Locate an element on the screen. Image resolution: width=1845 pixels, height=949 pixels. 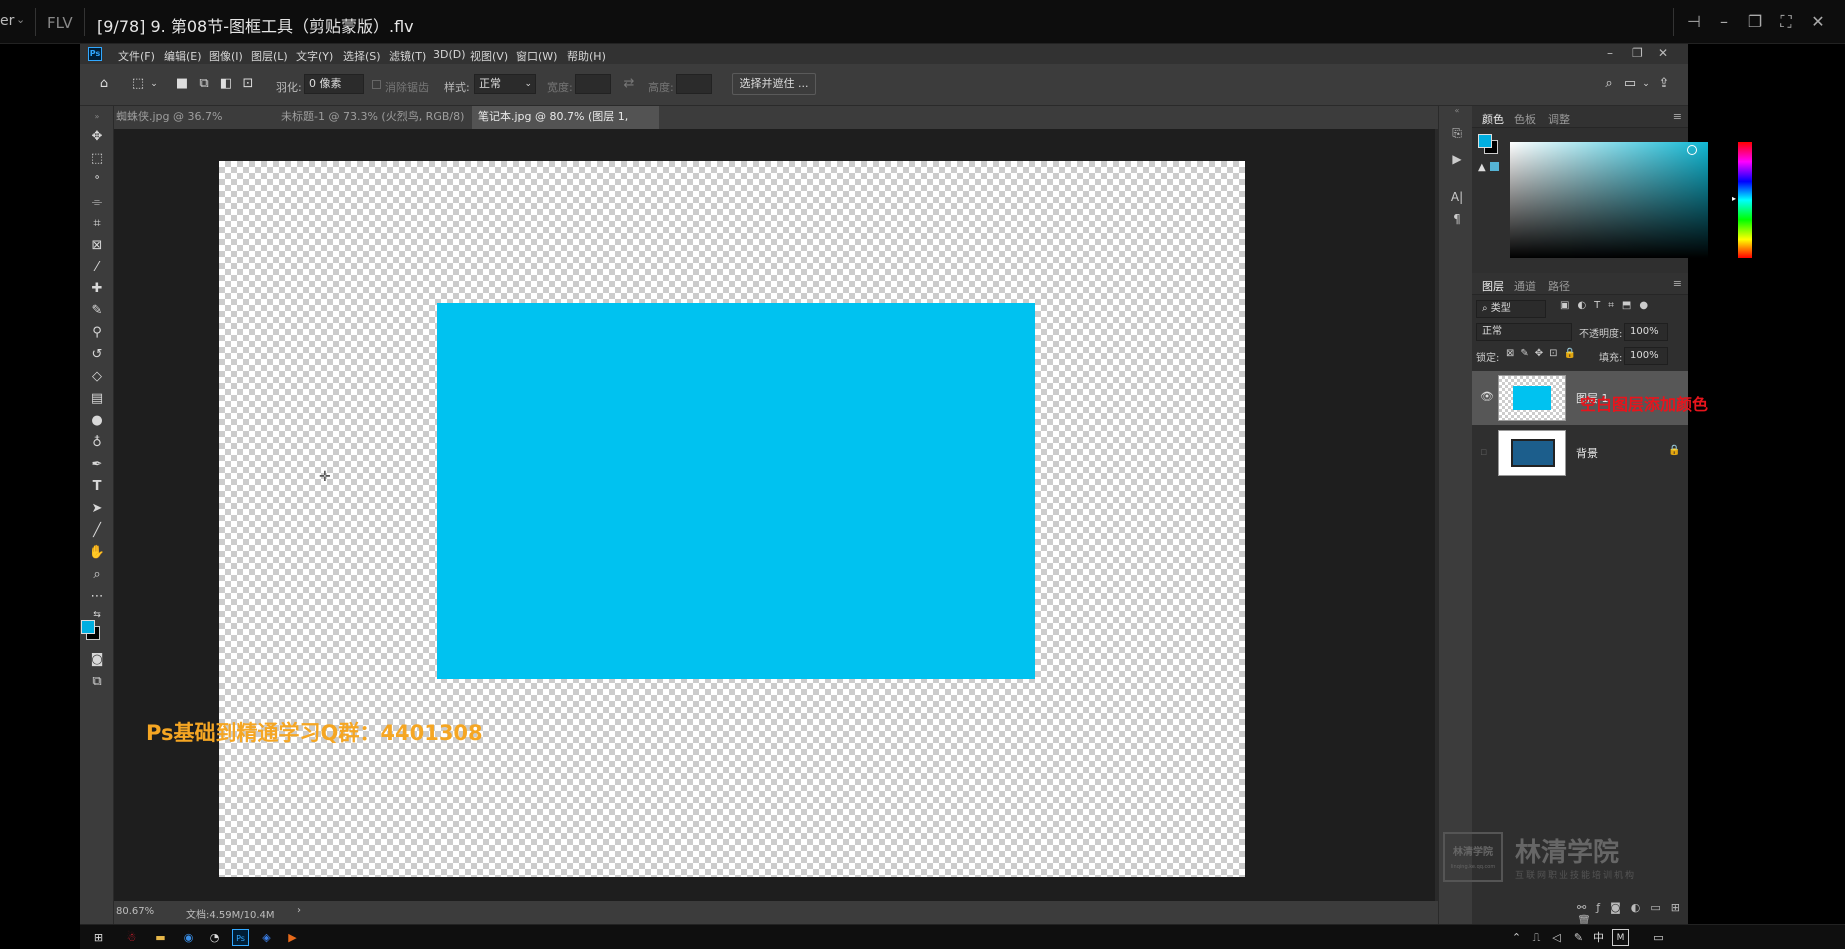
workspace-icon: ▭ is located at coordinates (1630, 84).